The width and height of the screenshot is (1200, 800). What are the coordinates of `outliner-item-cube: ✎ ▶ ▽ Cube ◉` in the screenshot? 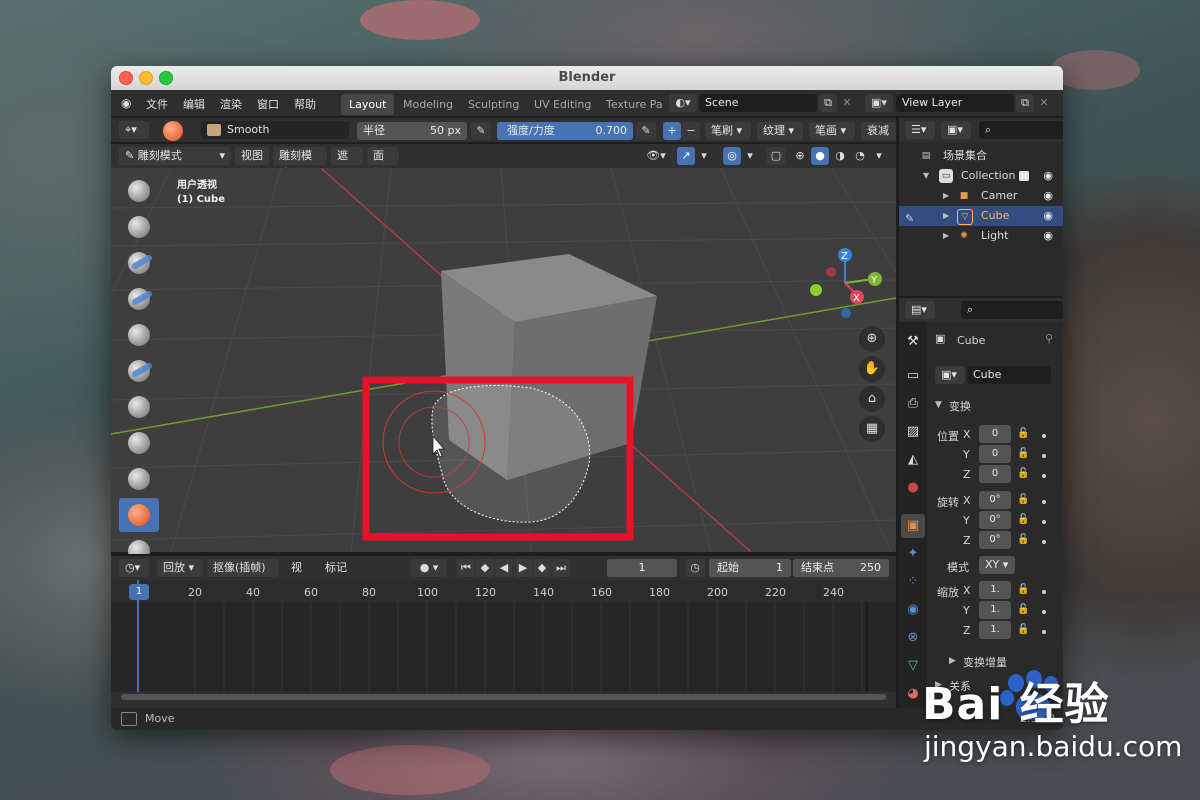 It's located at (981, 216).